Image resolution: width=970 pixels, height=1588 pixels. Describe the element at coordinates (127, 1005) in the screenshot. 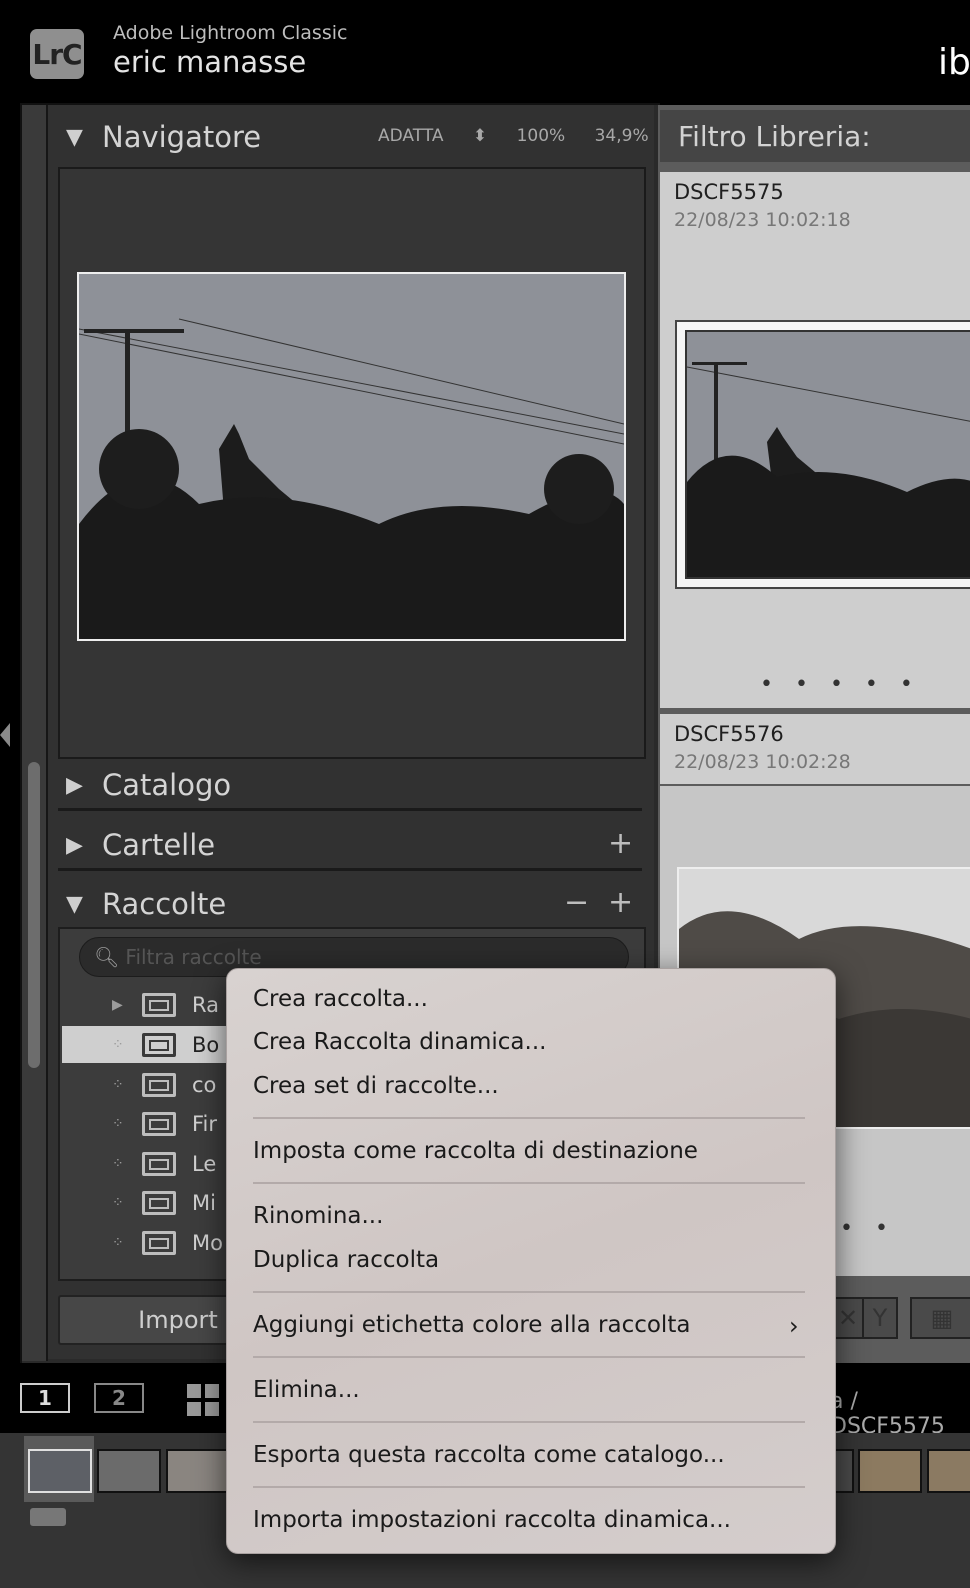

I see `disclosure-triangle-icon: ▶` at that location.